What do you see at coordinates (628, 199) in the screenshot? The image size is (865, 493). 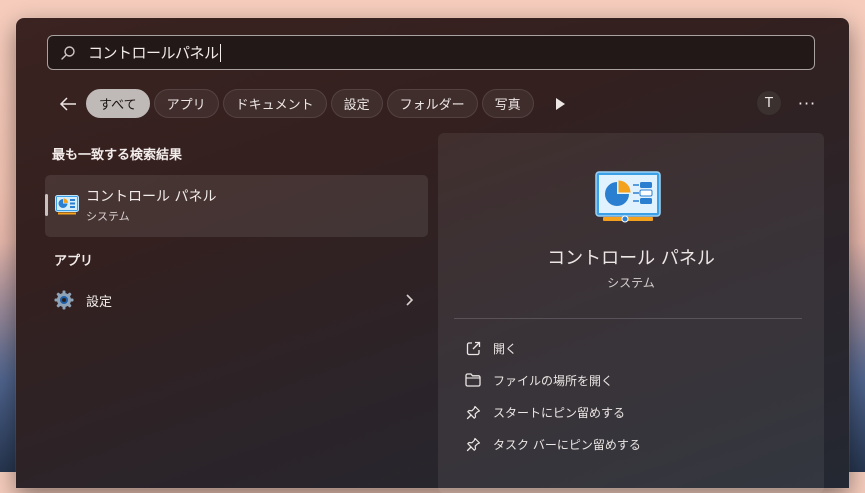 I see `control-panel-large-icon` at bounding box center [628, 199].